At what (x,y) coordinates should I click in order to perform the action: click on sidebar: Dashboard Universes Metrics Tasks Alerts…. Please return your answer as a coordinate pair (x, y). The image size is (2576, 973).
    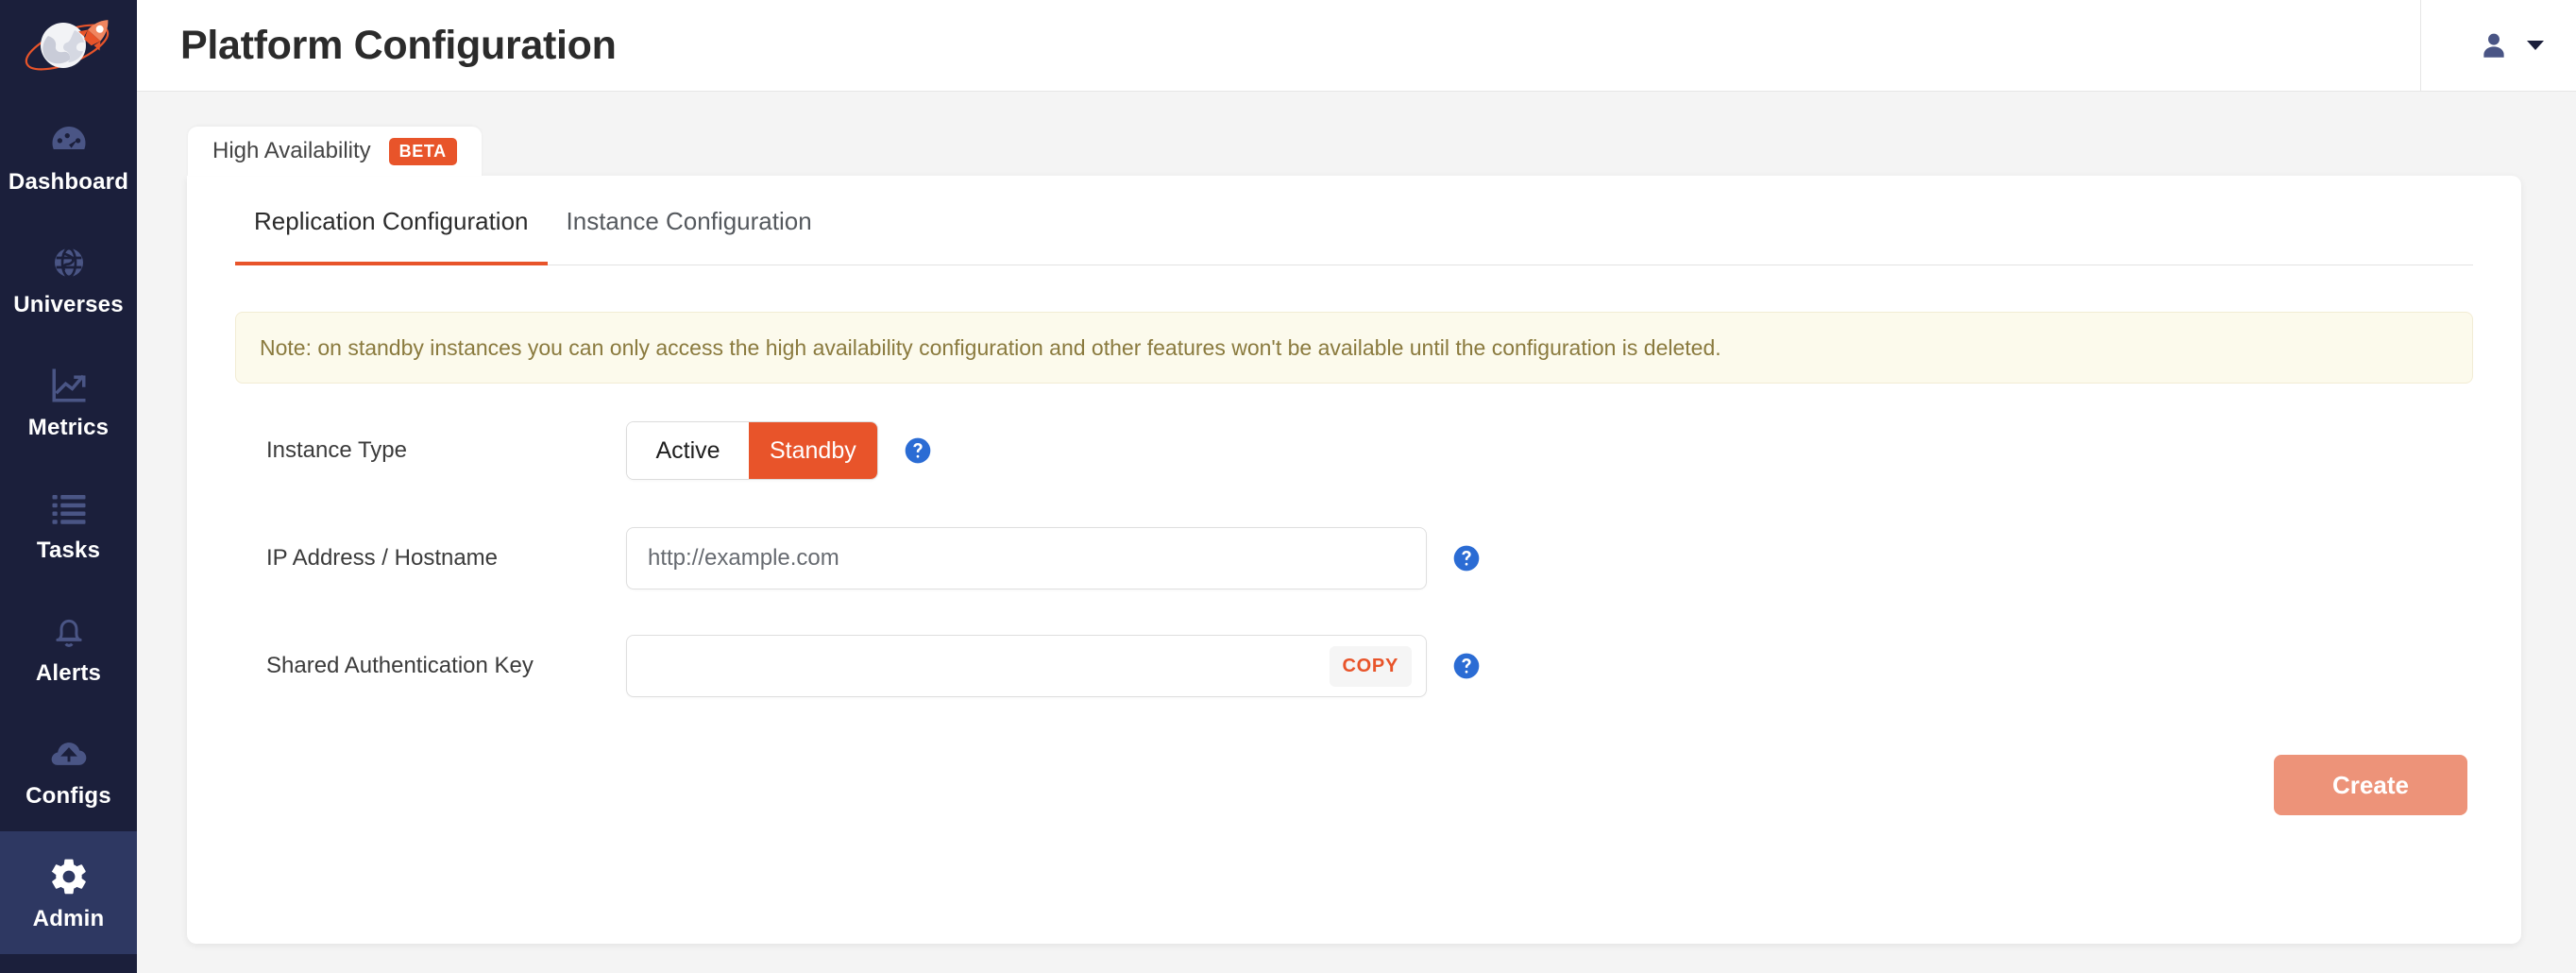
    Looking at the image, I should click on (68, 486).